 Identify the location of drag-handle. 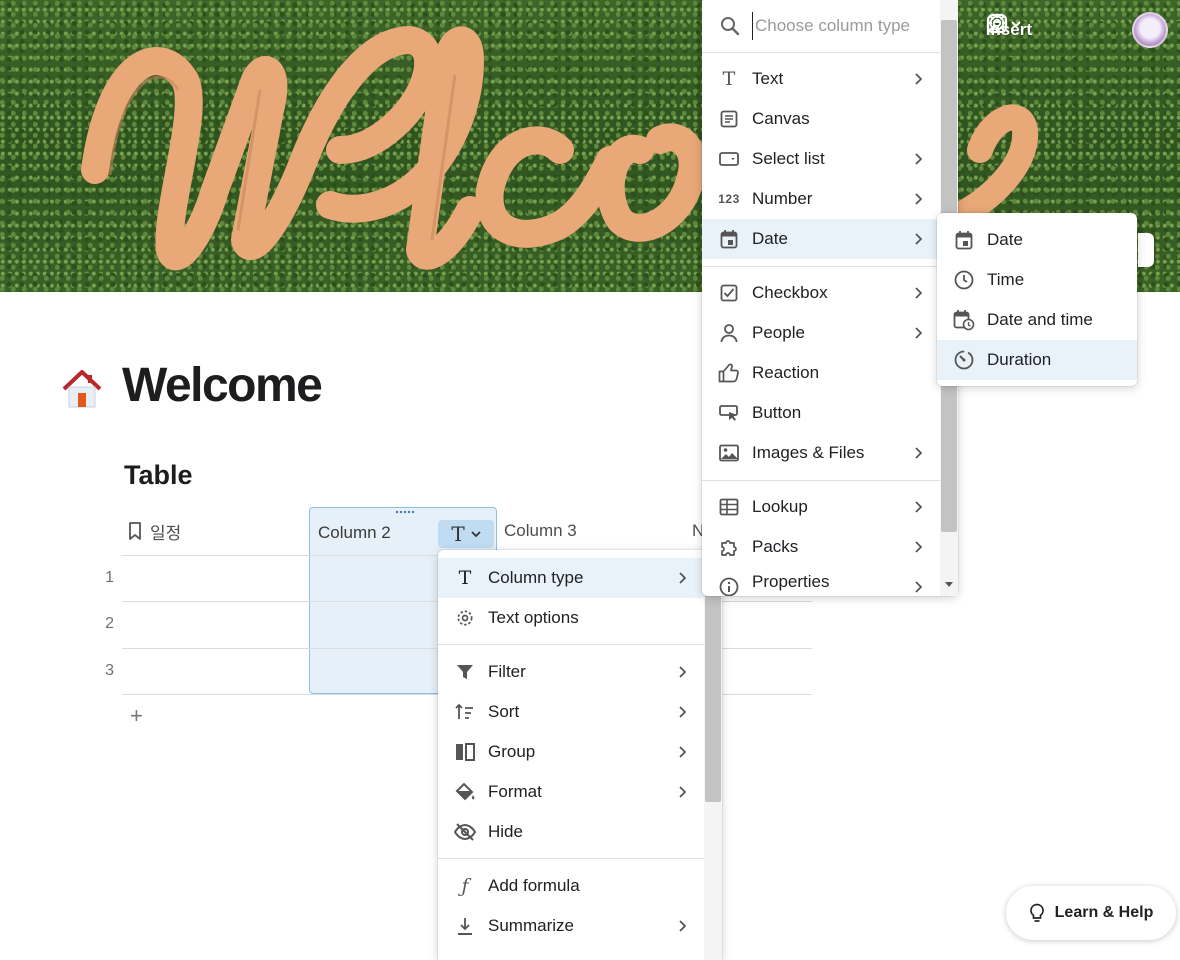
(405, 512).